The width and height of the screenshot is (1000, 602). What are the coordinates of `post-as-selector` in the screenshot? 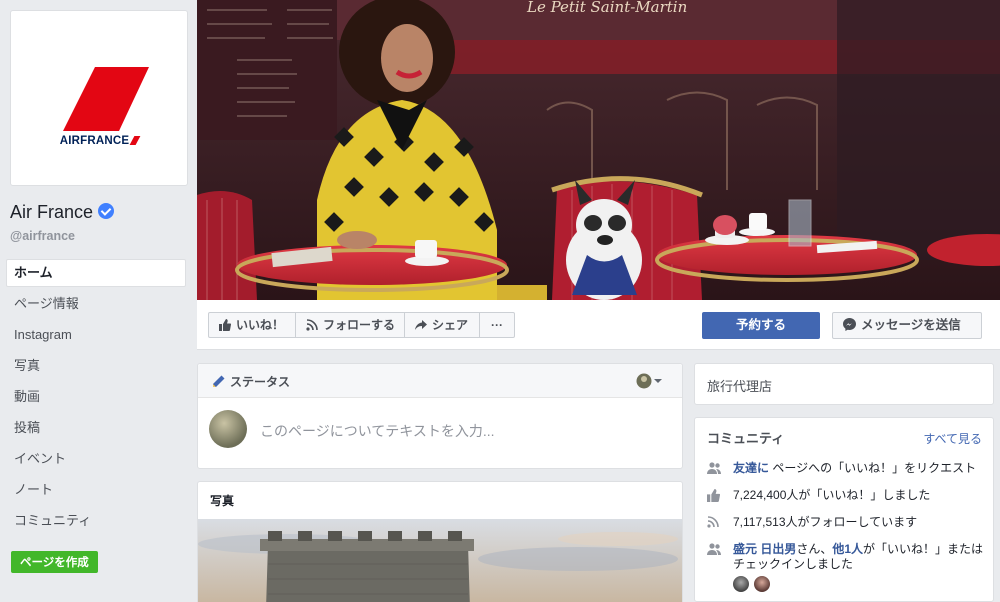 It's located at (649, 383).